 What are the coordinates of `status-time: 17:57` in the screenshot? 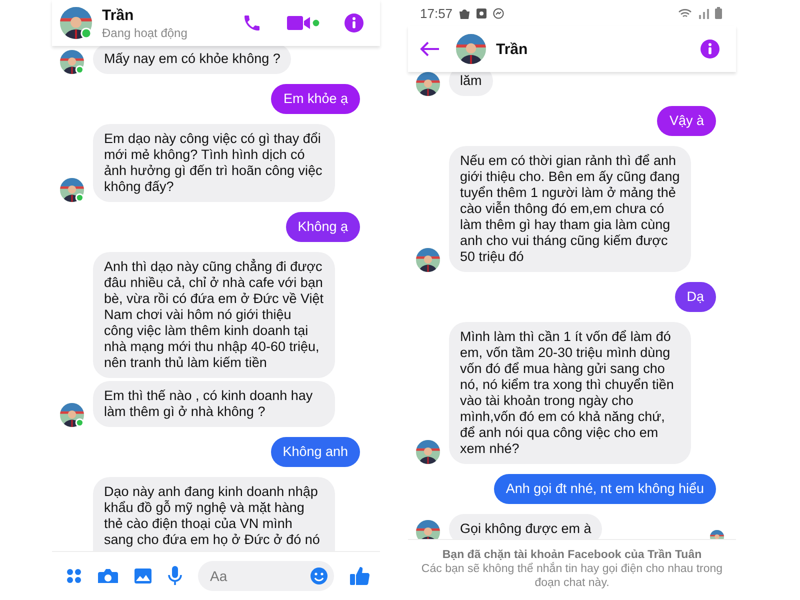 It's located at (436, 13).